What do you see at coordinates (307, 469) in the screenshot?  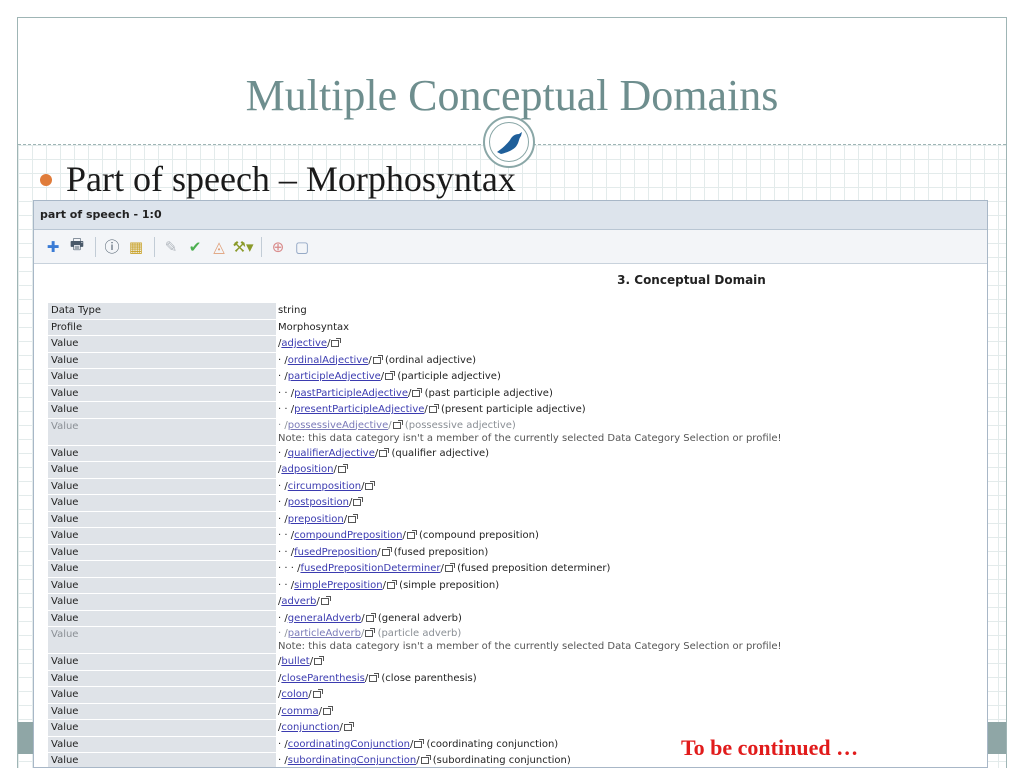 I see `category-link: adposition` at bounding box center [307, 469].